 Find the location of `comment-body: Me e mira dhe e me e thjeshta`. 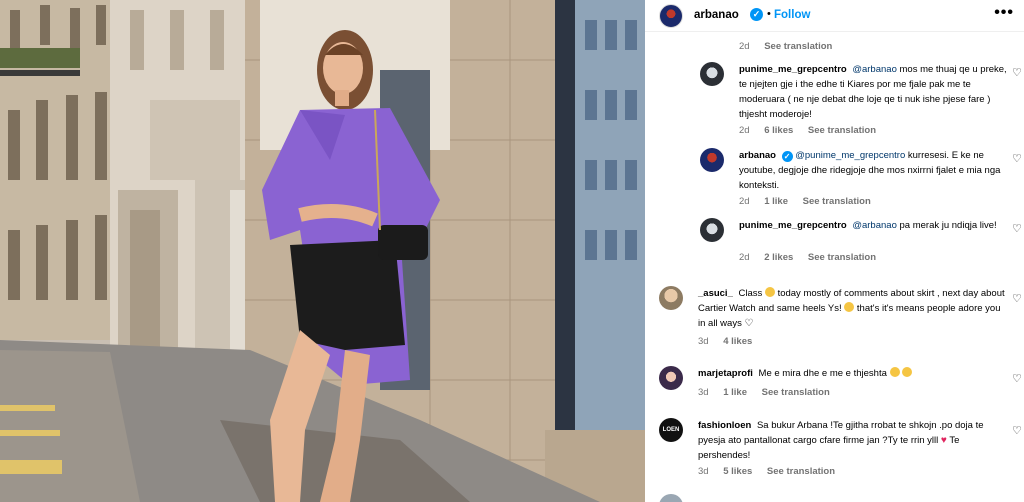

comment-body: Me e mira dhe e me e thjeshta is located at coordinates (822, 373).